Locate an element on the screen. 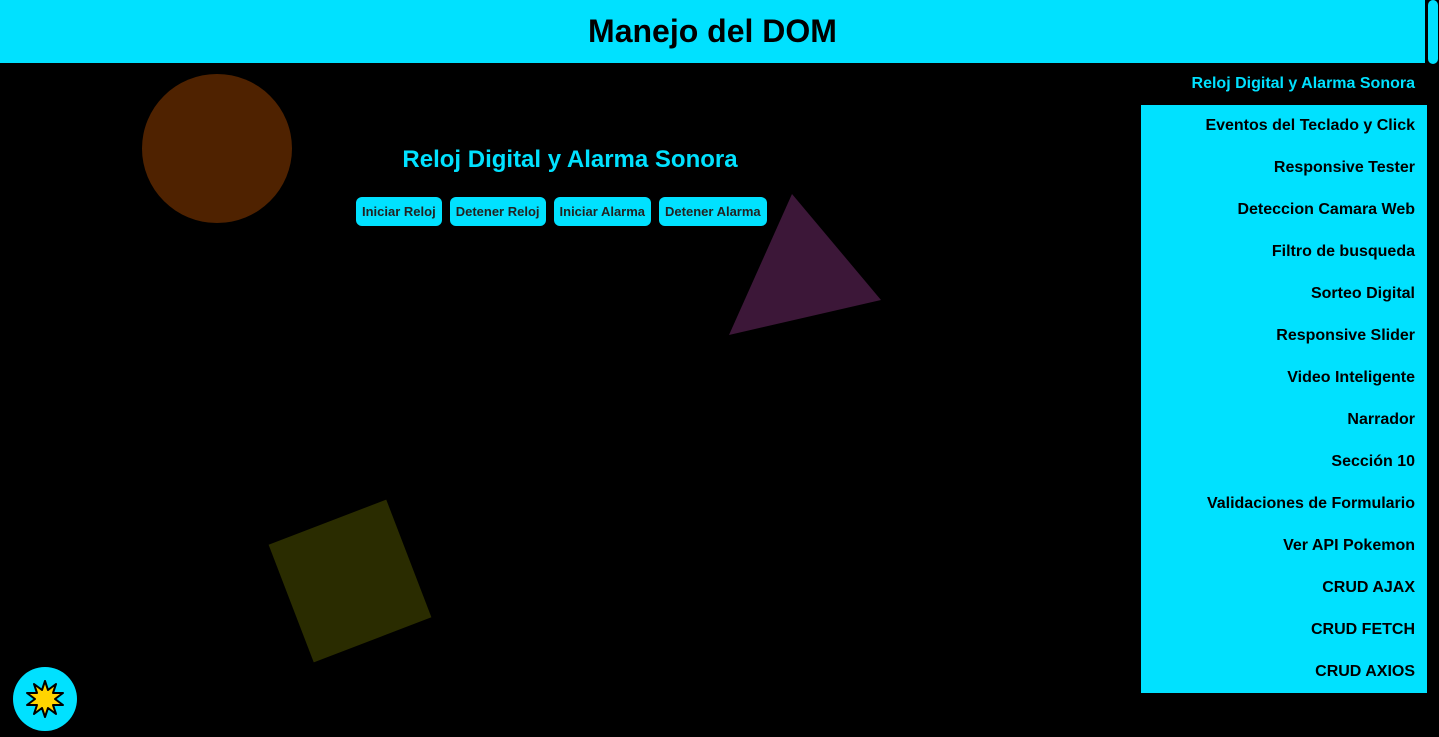 This screenshot has width=1439, height=737. menu-item-crud-fetch: CRUD FETCH is located at coordinates (1284, 630).